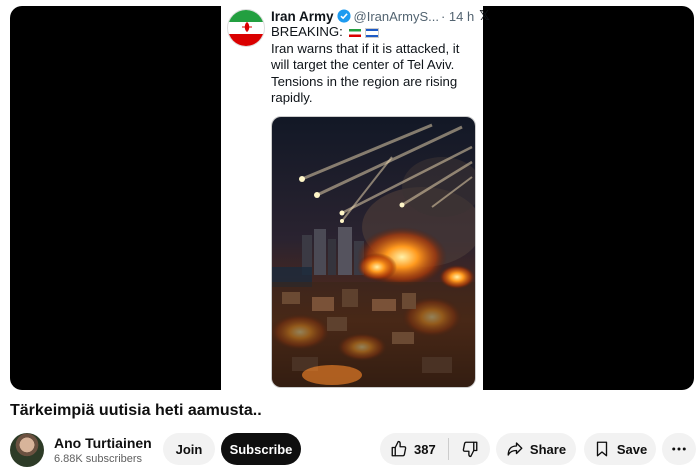 Image resolution: width=700 pixels, height=469 pixels. Describe the element at coordinates (354, 32) in the screenshot. I see `iran-flag-icon` at that location.